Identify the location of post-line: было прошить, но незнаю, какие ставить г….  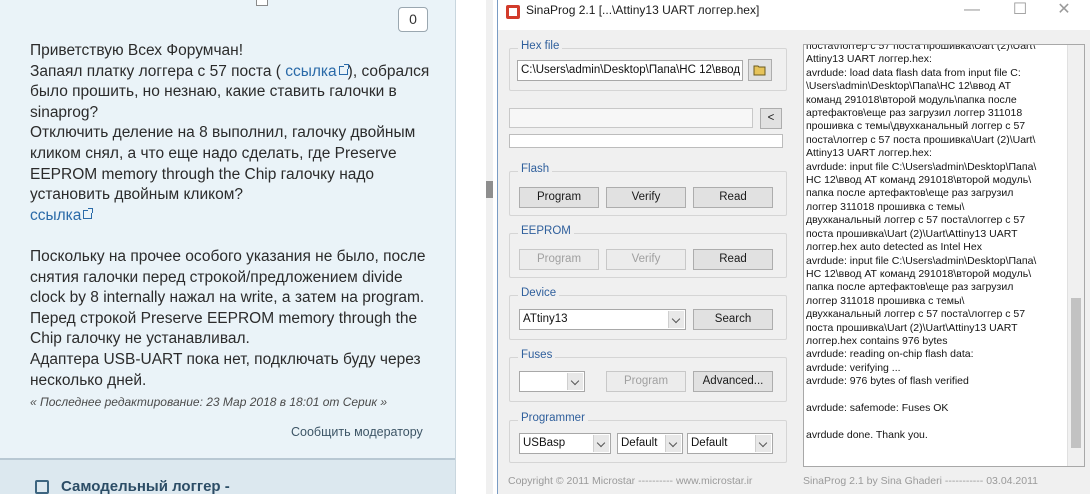
(213, 92).